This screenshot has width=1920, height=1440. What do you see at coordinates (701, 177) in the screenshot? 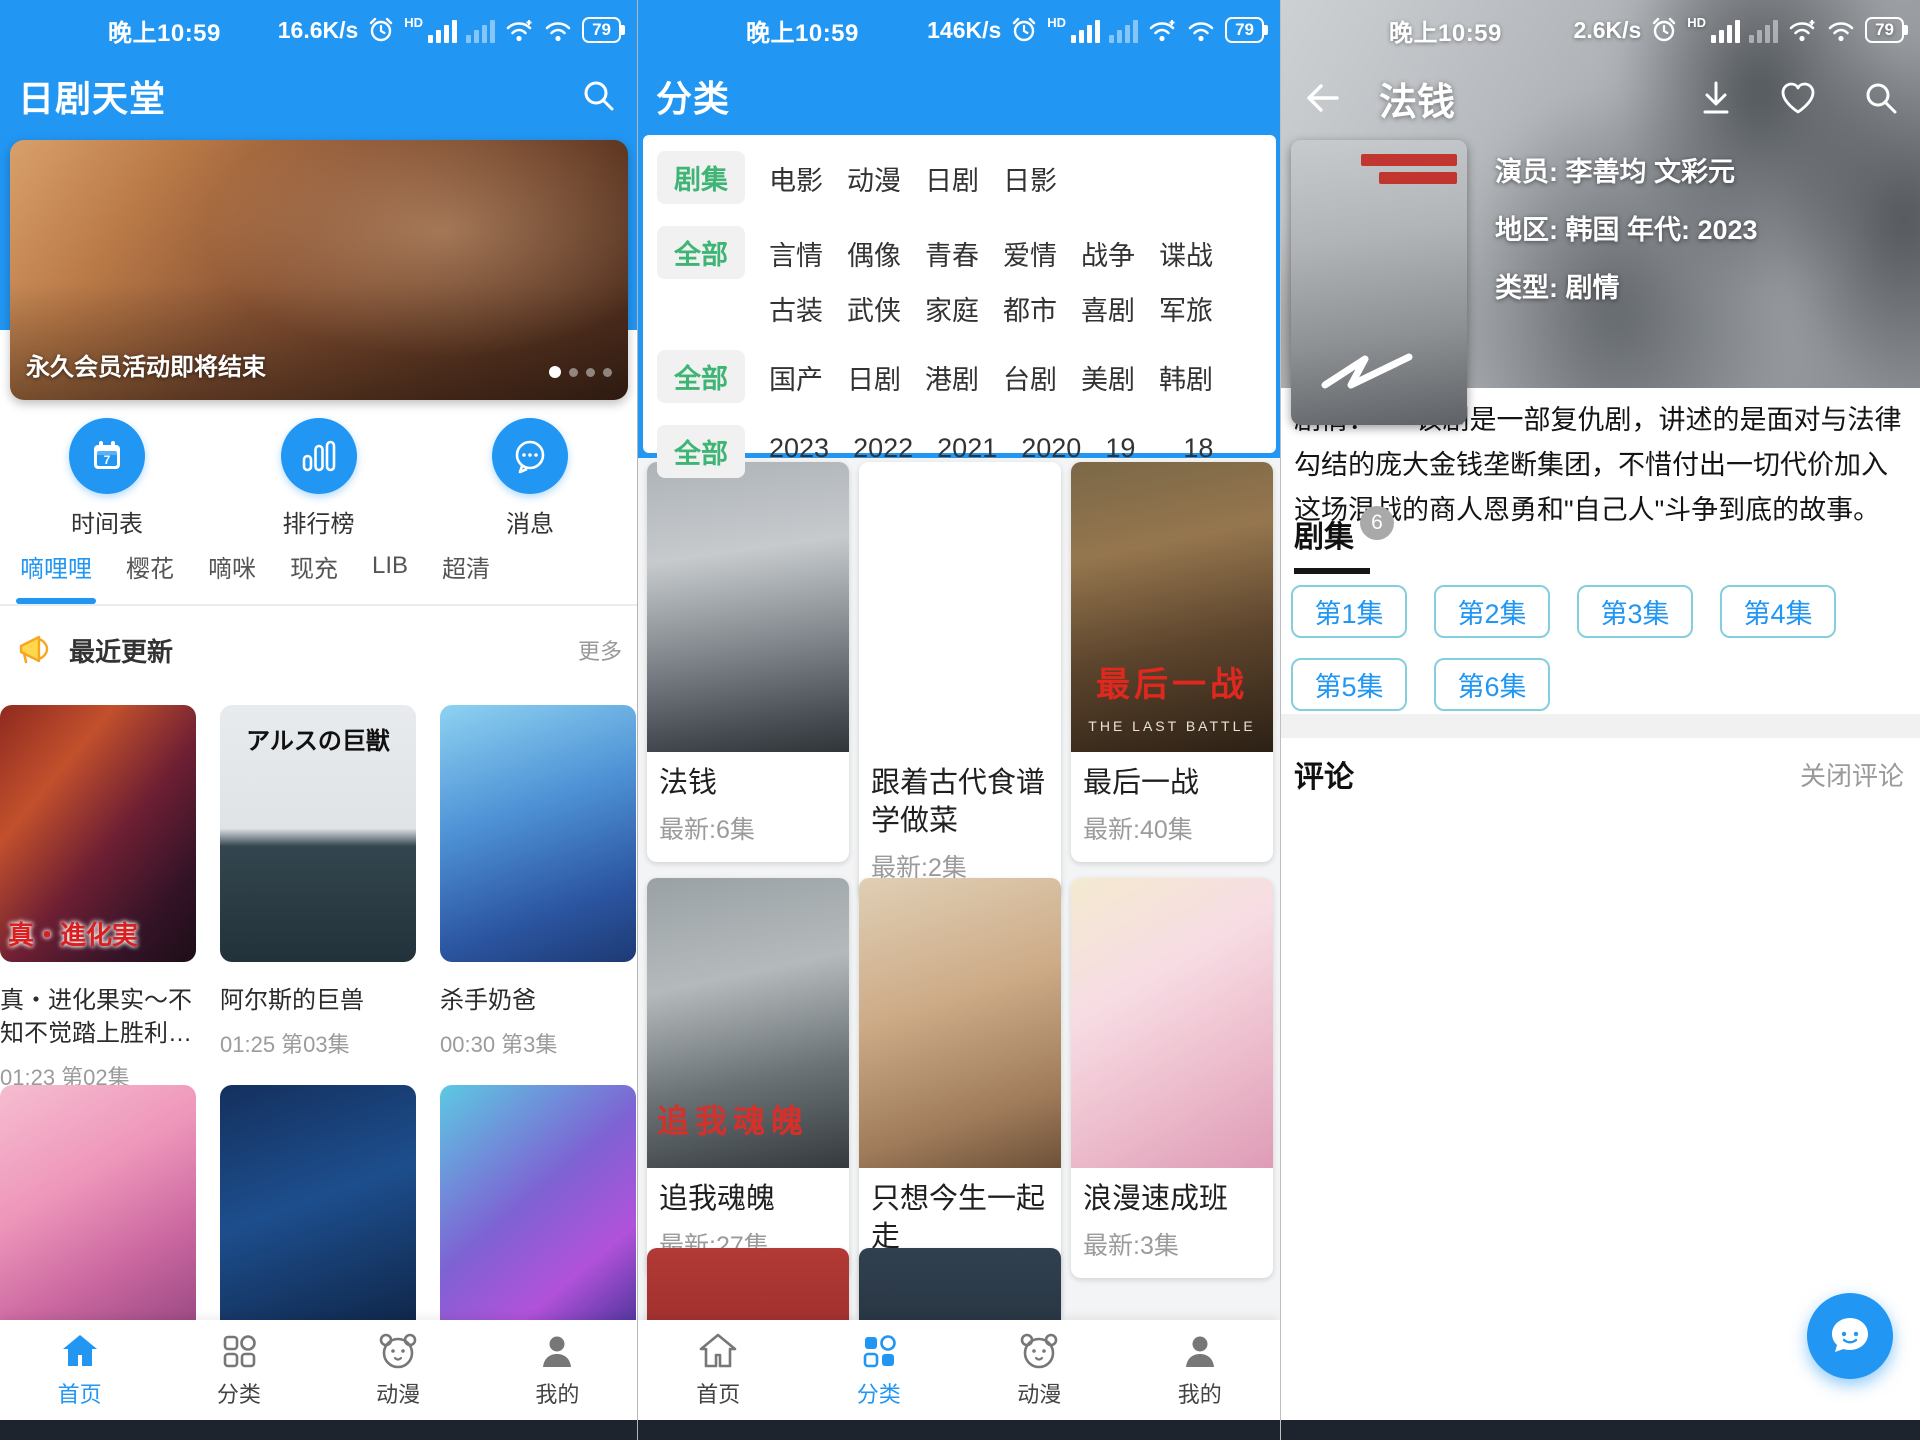
I see `filter-chip-selected: 剧集` at bounding box center [701, 177].